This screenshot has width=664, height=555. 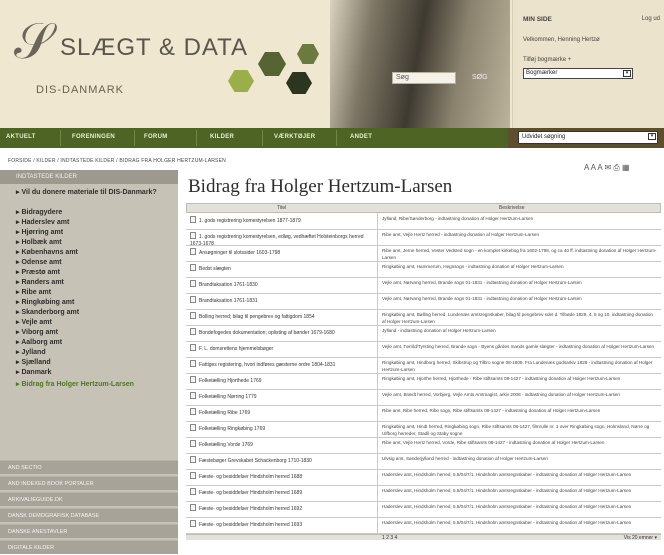 I want to click on row-title-link: Ansøgninger til slotssider 1603-1798, so click(x=283, y=252).